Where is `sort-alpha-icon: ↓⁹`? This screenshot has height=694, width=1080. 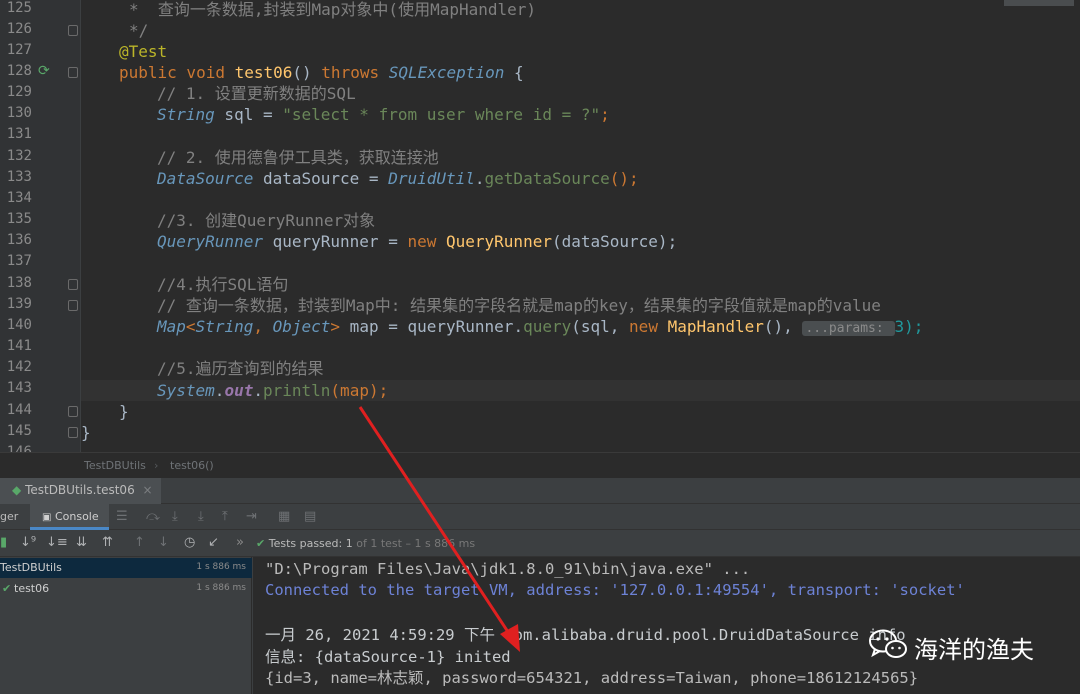 sort-alpha-icon: ↓⁹ is located at coordinates (28, 542).